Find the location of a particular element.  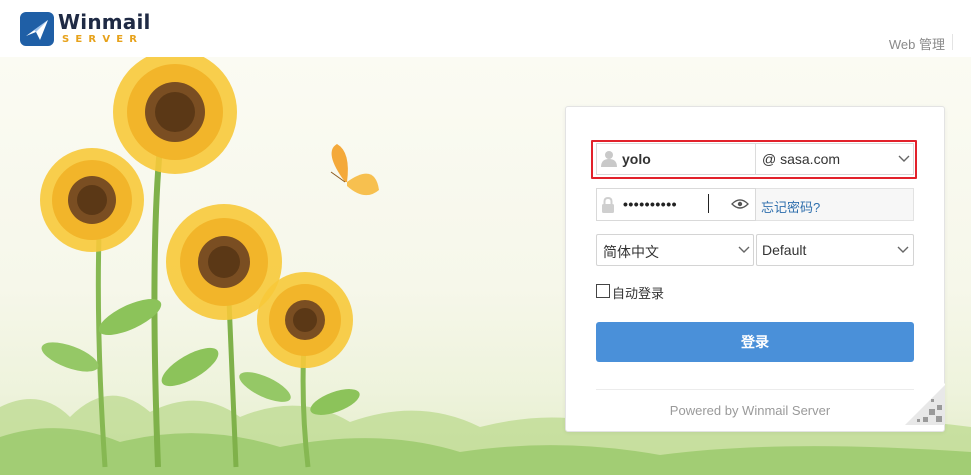

lock-icon is located at coordinates (608, 204).